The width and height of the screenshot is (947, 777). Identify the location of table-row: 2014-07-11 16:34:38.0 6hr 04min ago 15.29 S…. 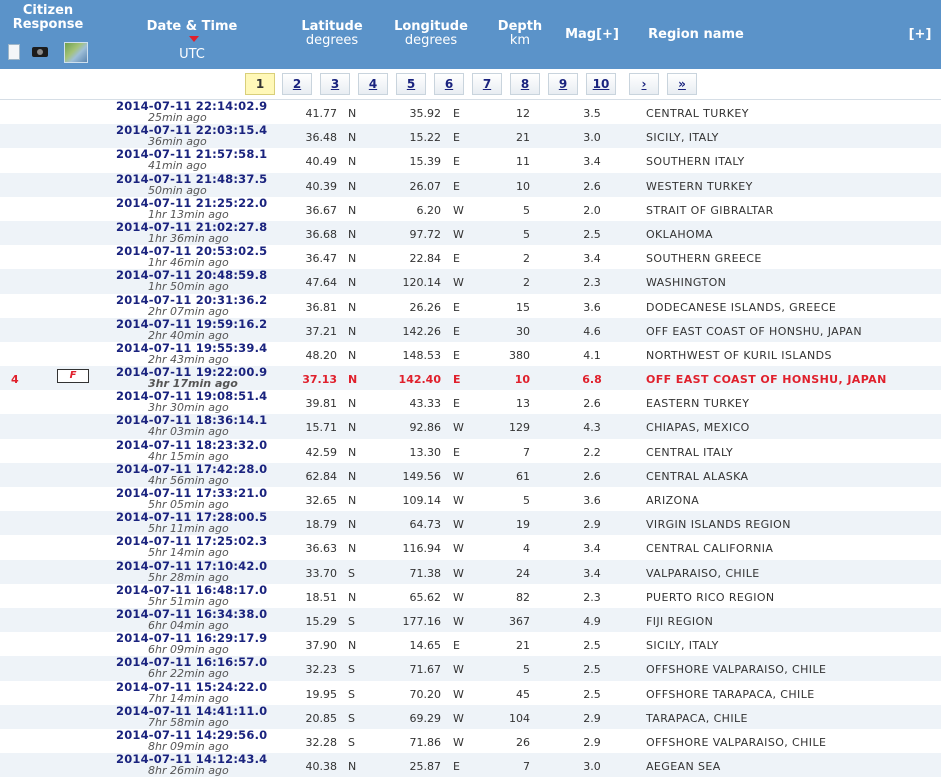
(470, 620).